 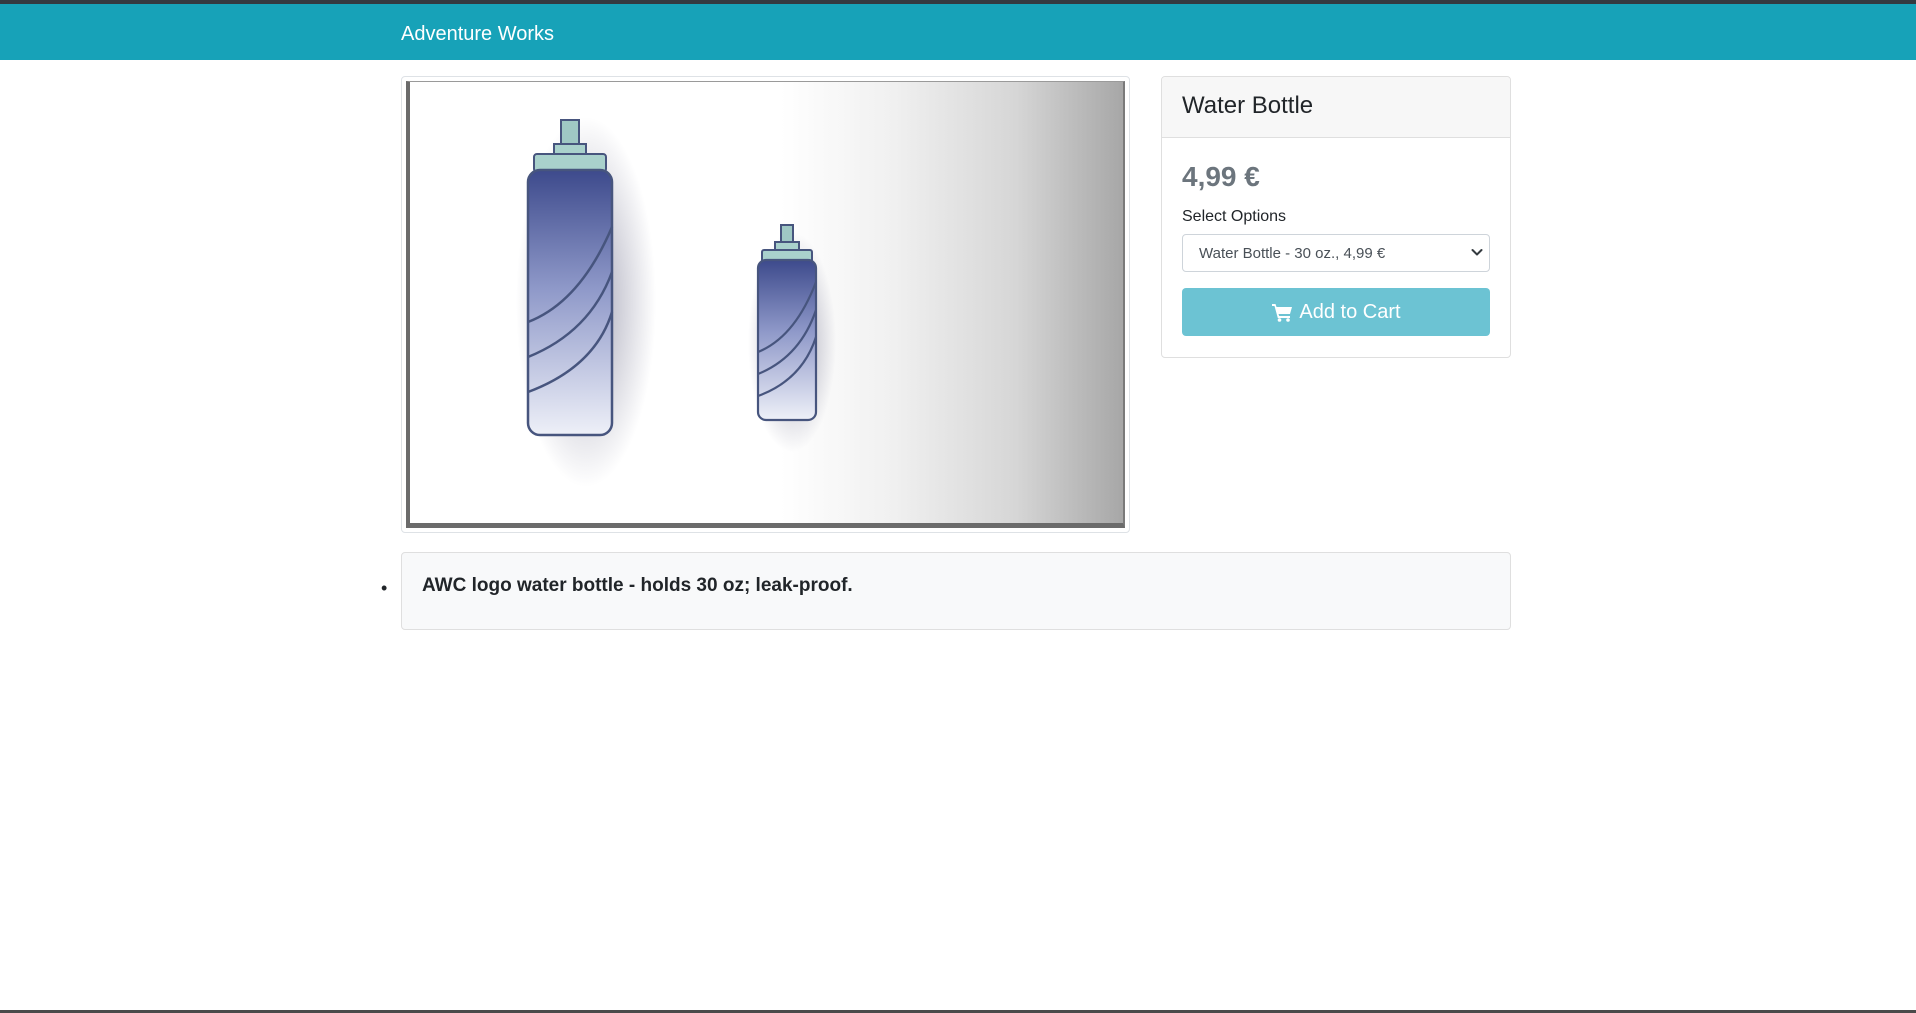 I want to click on variant-select-value: Water Bottle - 30 oz., 4,99 €, so click(x=1292, y=253).